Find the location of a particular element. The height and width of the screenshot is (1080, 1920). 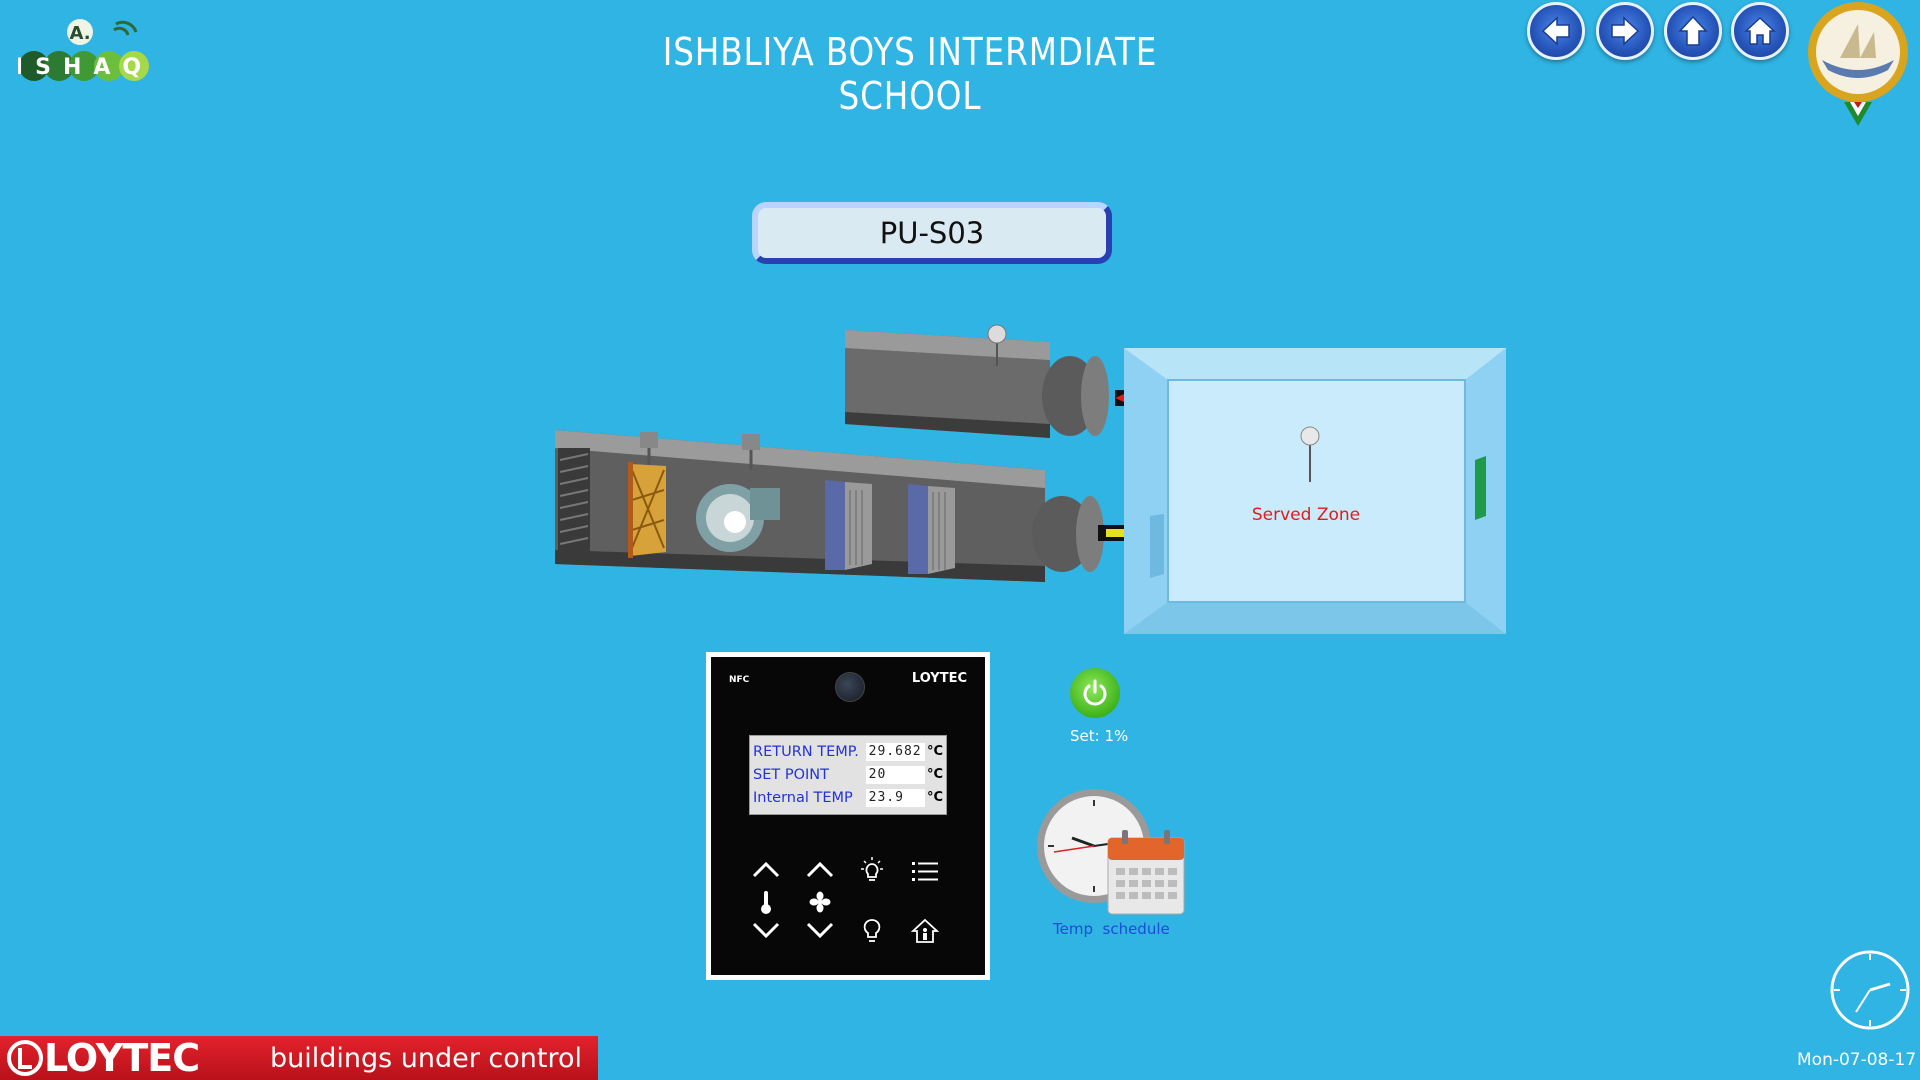

back-button is located at coordinates (1556, 31).